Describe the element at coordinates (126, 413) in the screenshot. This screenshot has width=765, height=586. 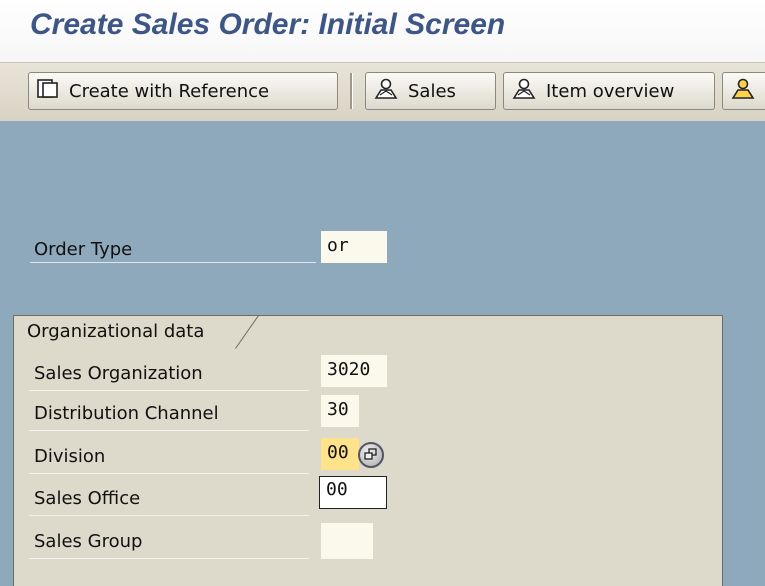
I see `distribution-channel-label: Distribution Channel` at that location.